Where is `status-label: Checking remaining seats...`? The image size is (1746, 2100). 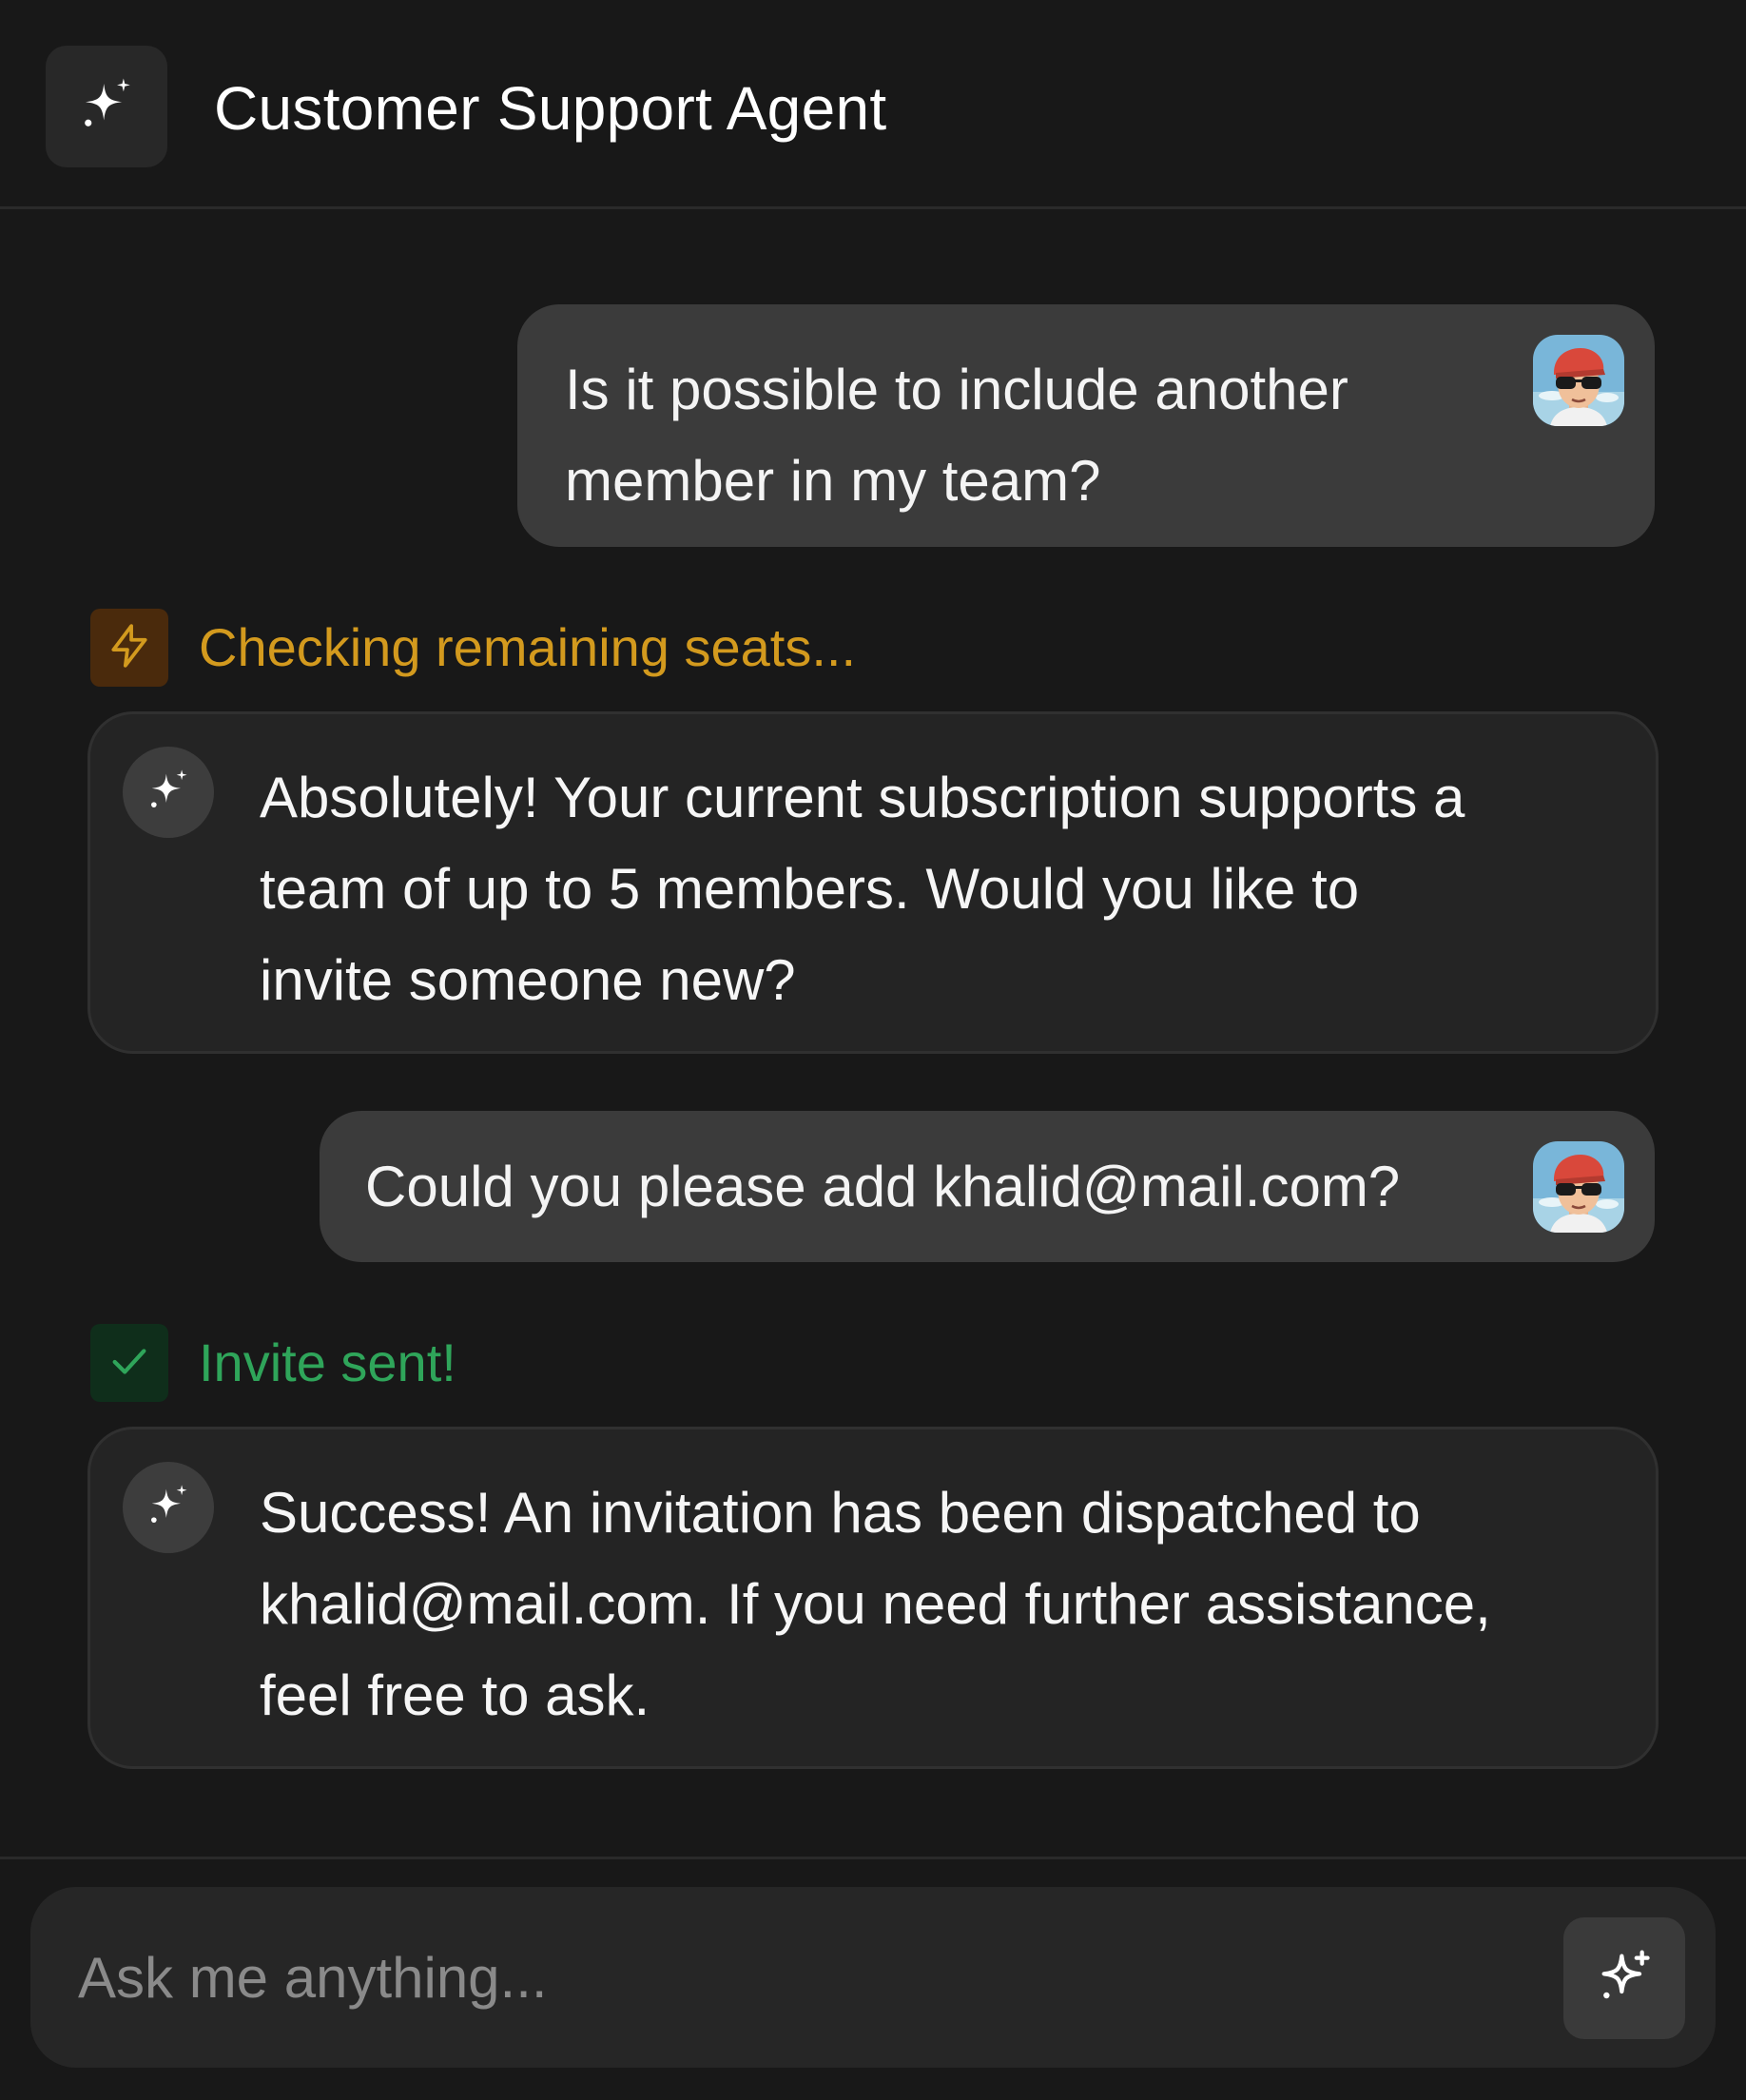 status-label: Checking remaining seats... is located at coordinates (528, 647).